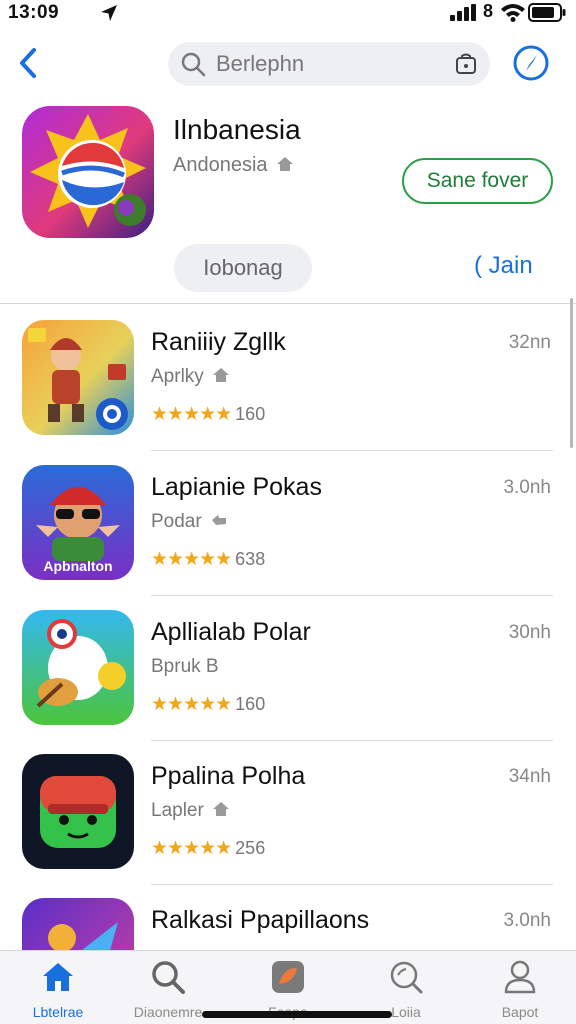 The image size is (576, 1024). Describe the element at coordinates (185, 666) in the screenshot. I see `app-category: Bpruk B` at that location.